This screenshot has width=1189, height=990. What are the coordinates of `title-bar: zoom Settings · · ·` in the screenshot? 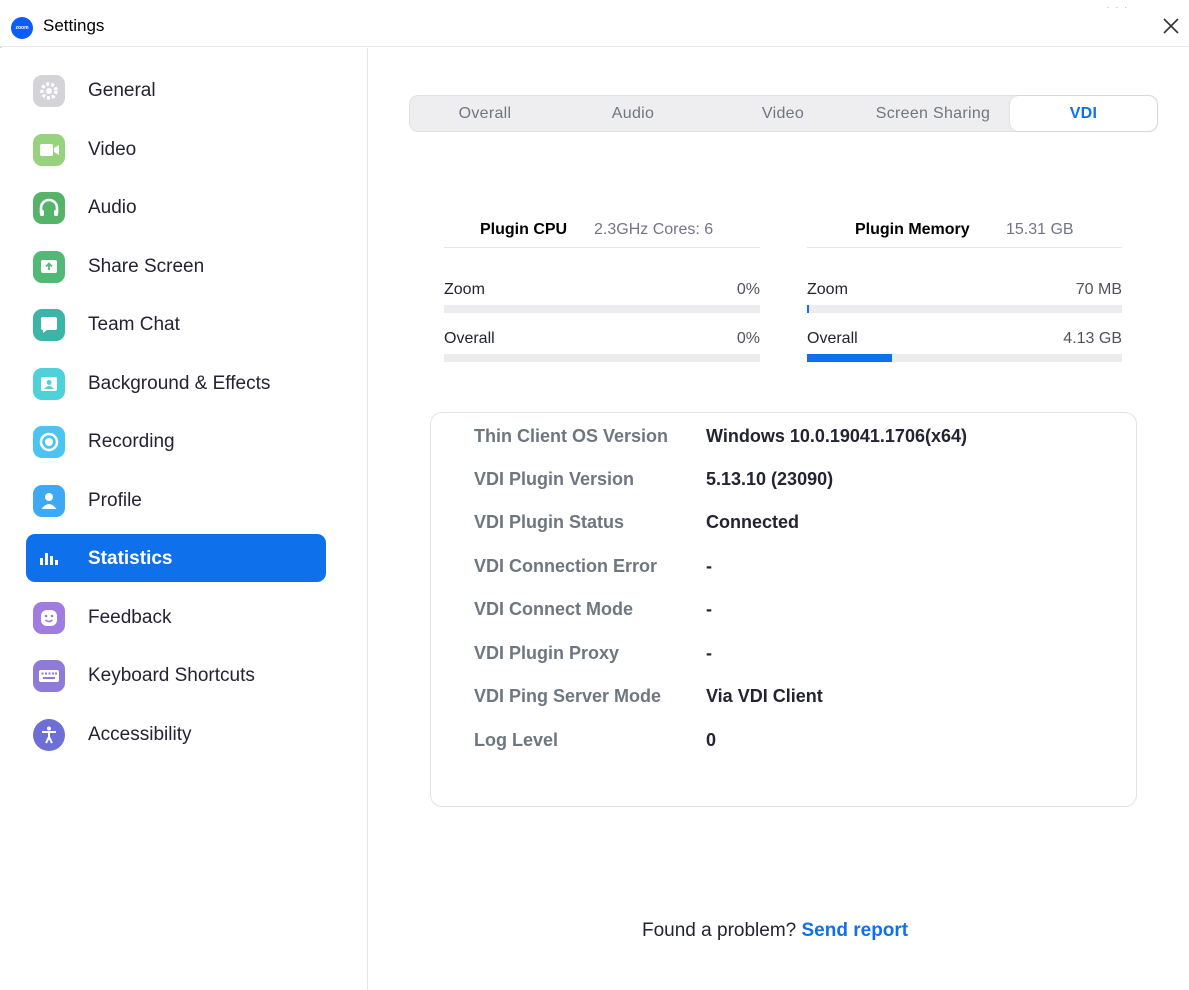 It's located at (594, 23).